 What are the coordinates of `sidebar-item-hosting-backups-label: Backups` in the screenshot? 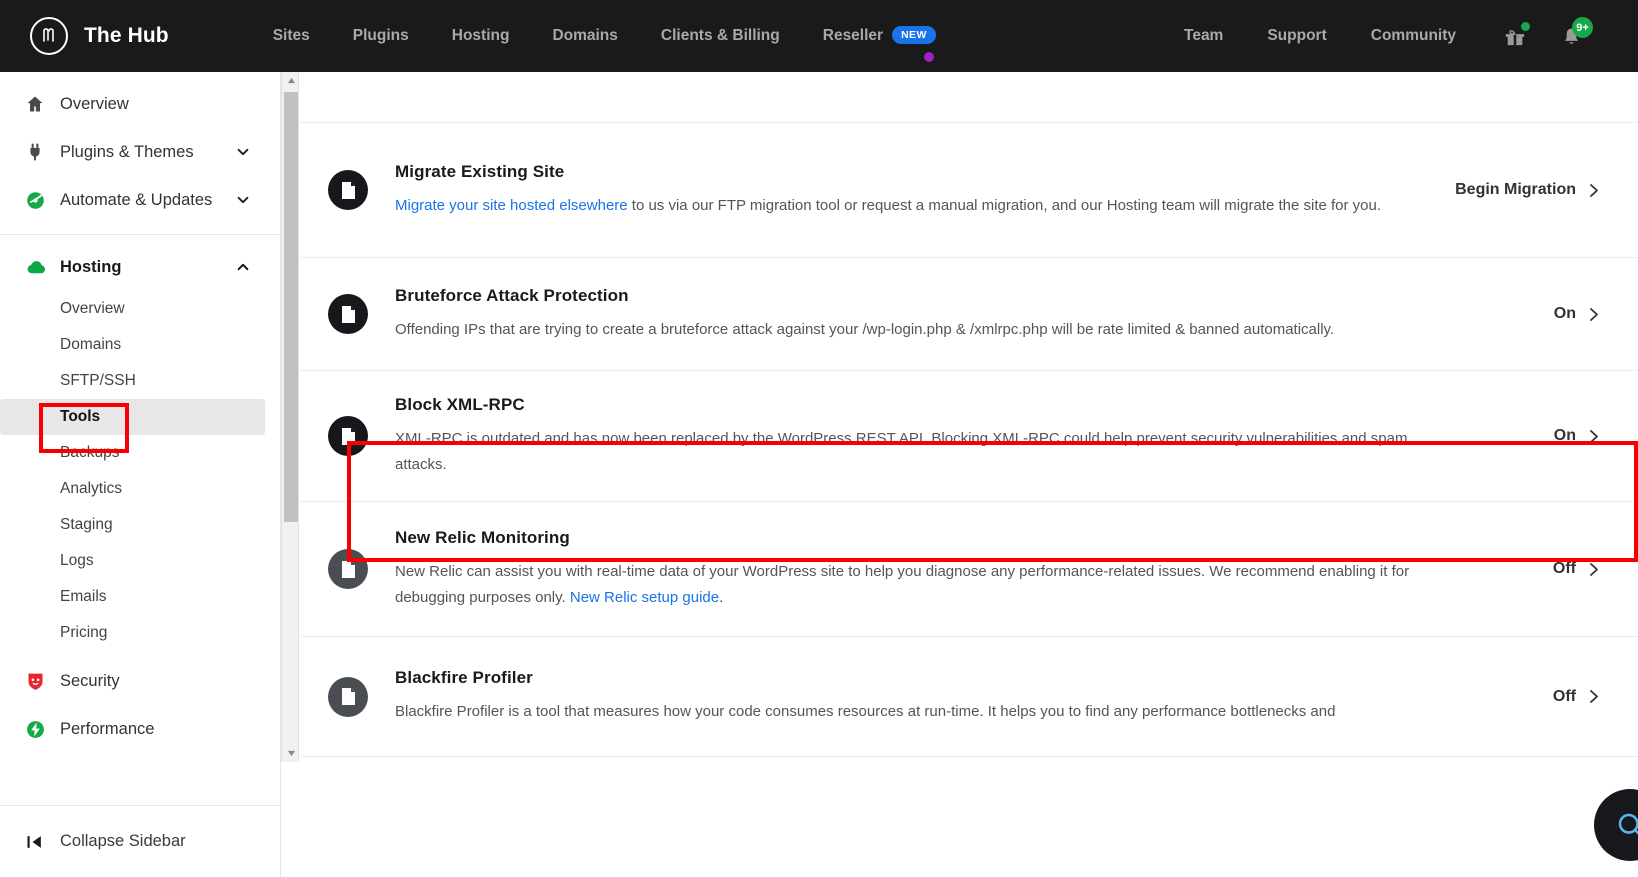 It's located at (90, 452).